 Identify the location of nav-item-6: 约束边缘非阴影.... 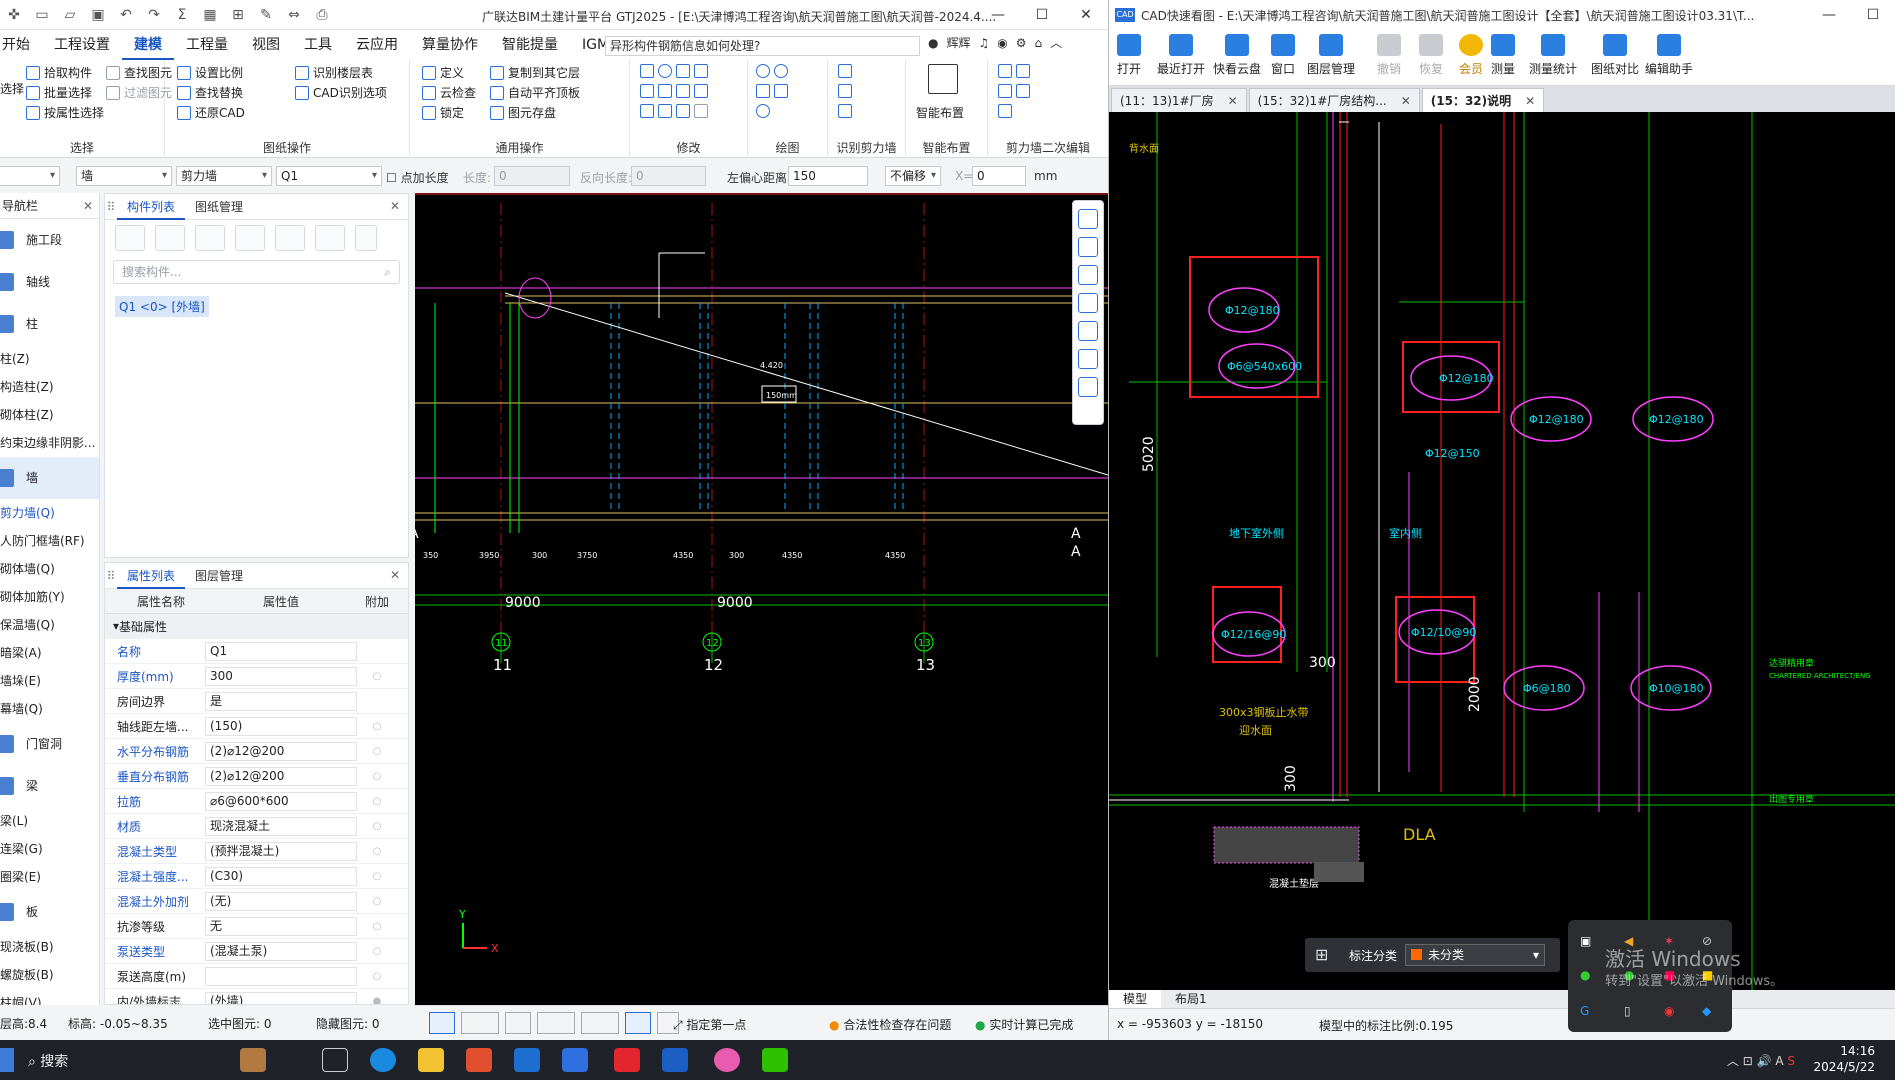
(49, 443).